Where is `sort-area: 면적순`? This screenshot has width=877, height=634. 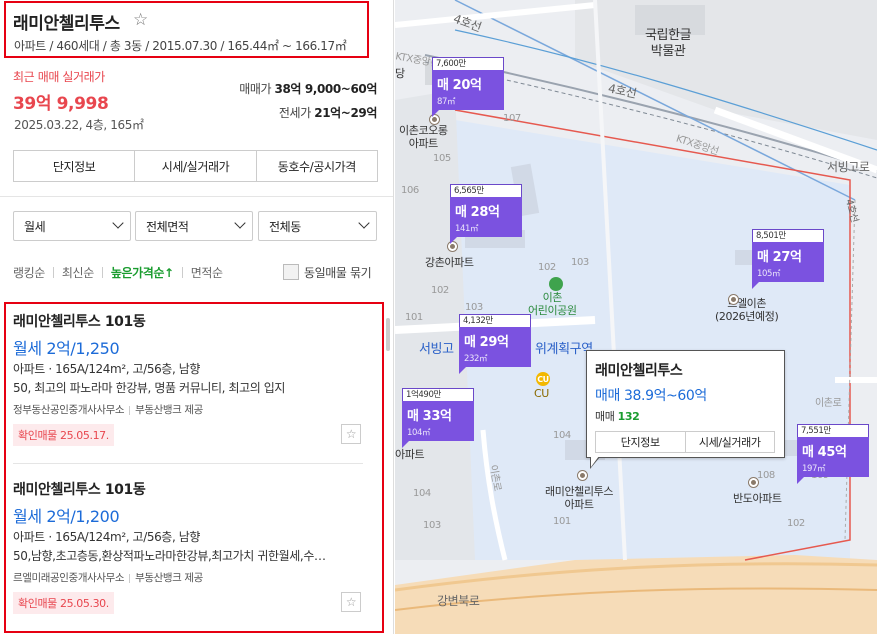
sort-area: 면적순 is located at coordinates (207, 272).